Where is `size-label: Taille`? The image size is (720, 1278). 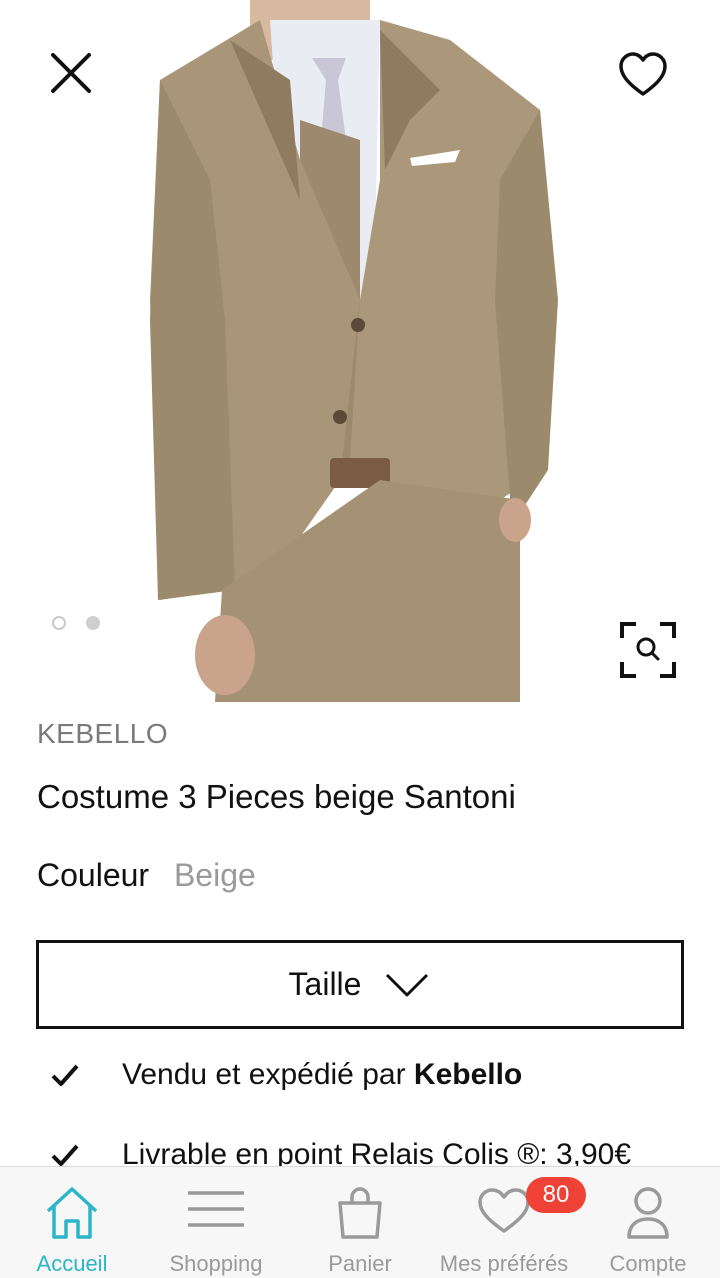
size-label: Taille is located at coordinates (325, 984).